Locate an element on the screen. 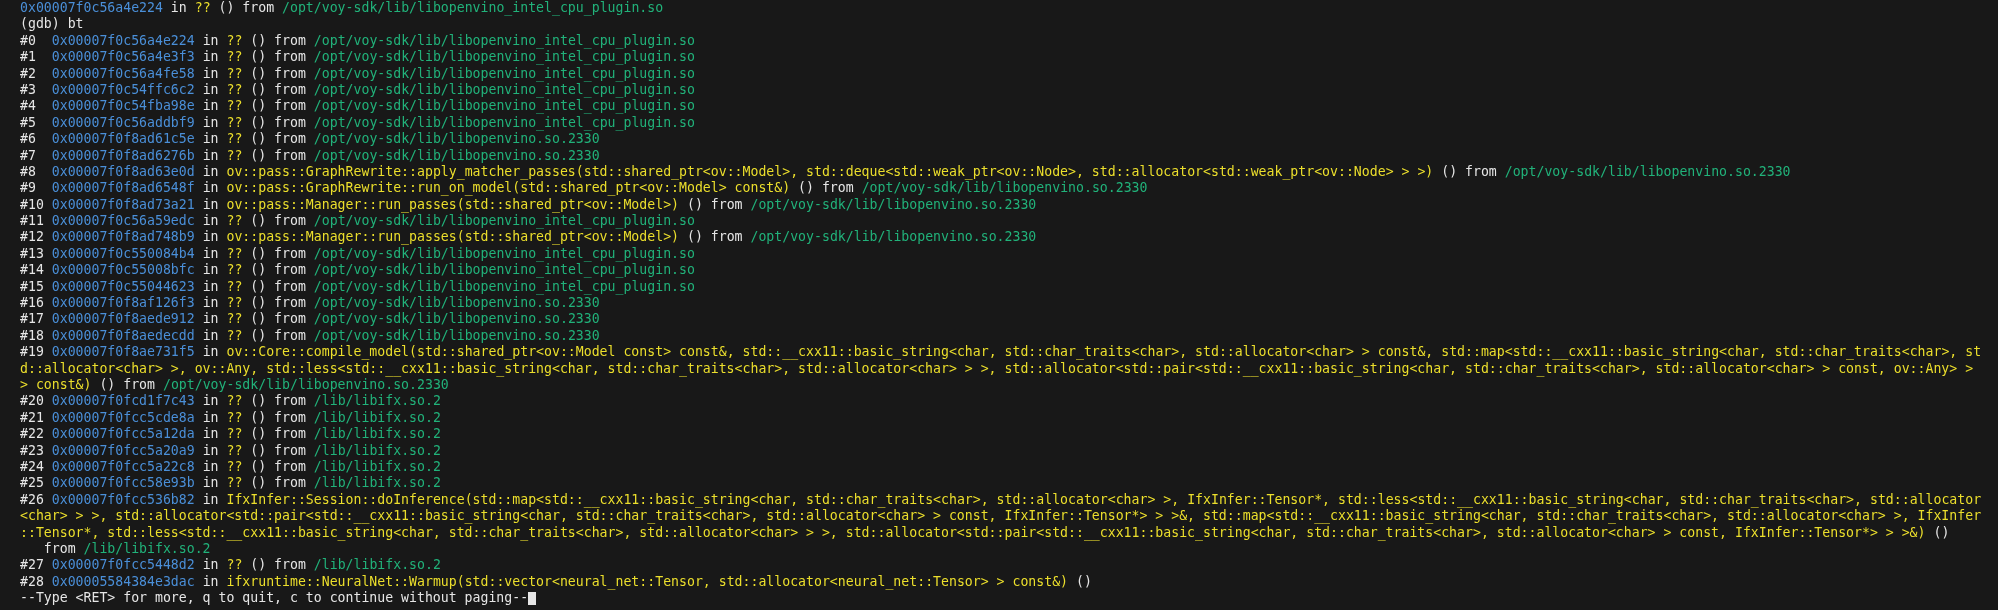 This screenshot has height=610, width=1998. memory-address: 0x00005584384e3dac is located at coordinates (123, 582).